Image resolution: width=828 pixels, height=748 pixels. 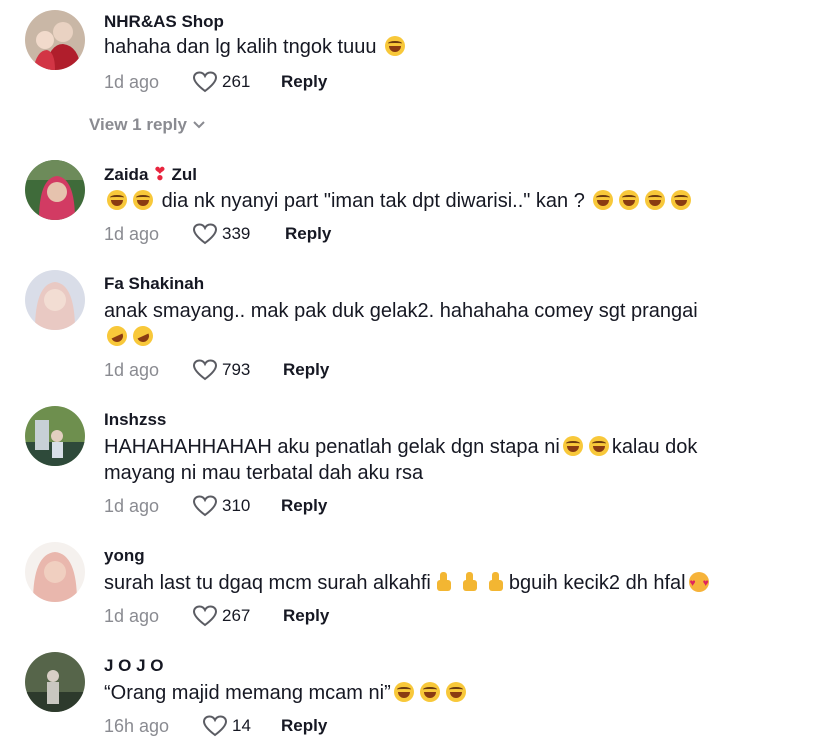 I want to click on comment-text-body: bguih kecik2 dh hfal, so click(x=597, y=583).